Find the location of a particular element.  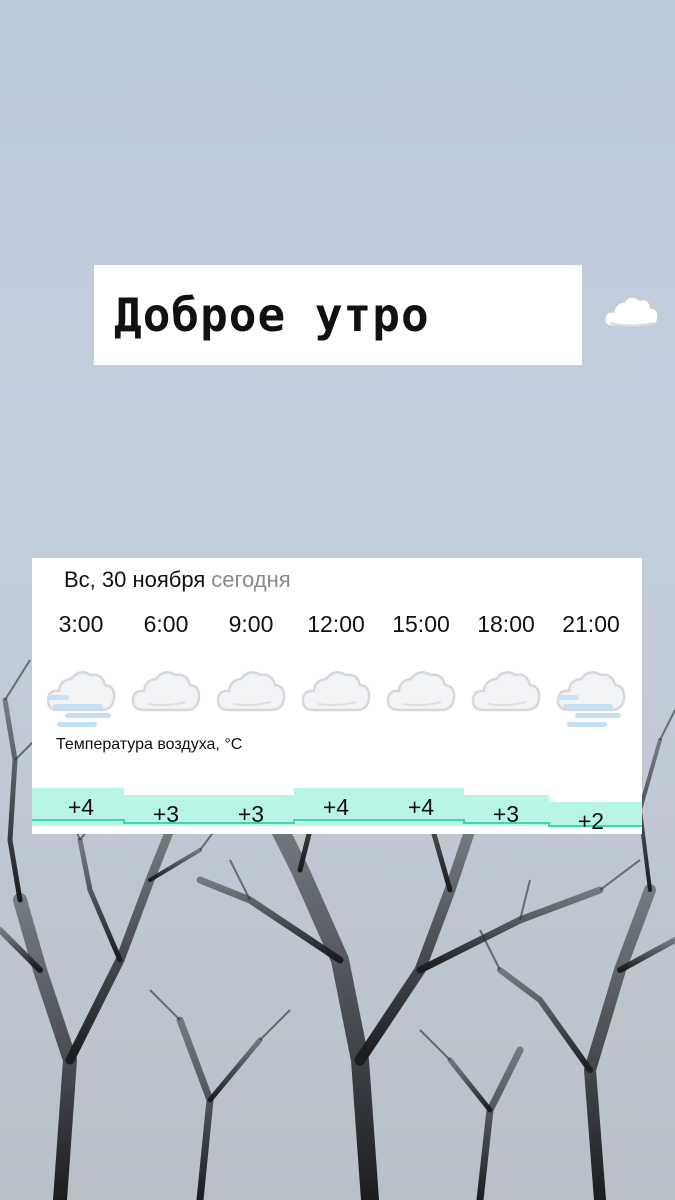

hour-label: 15:00 is located at coordinates (421, 624).